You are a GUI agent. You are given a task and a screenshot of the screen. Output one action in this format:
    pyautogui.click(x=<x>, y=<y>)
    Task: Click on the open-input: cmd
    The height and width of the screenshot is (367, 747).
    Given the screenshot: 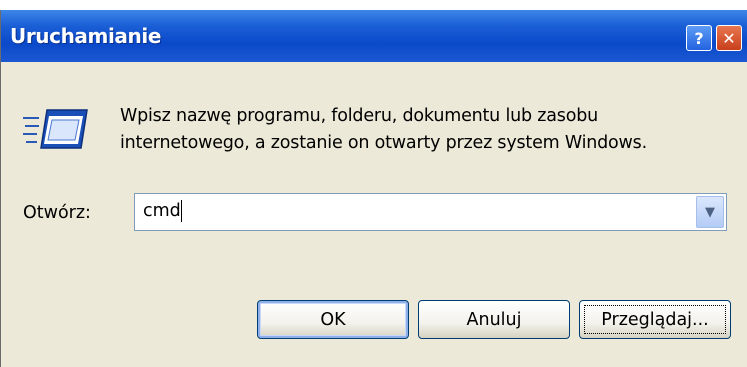 What is the action you would take?
    pyautogui.click(x=162, y=211)
    